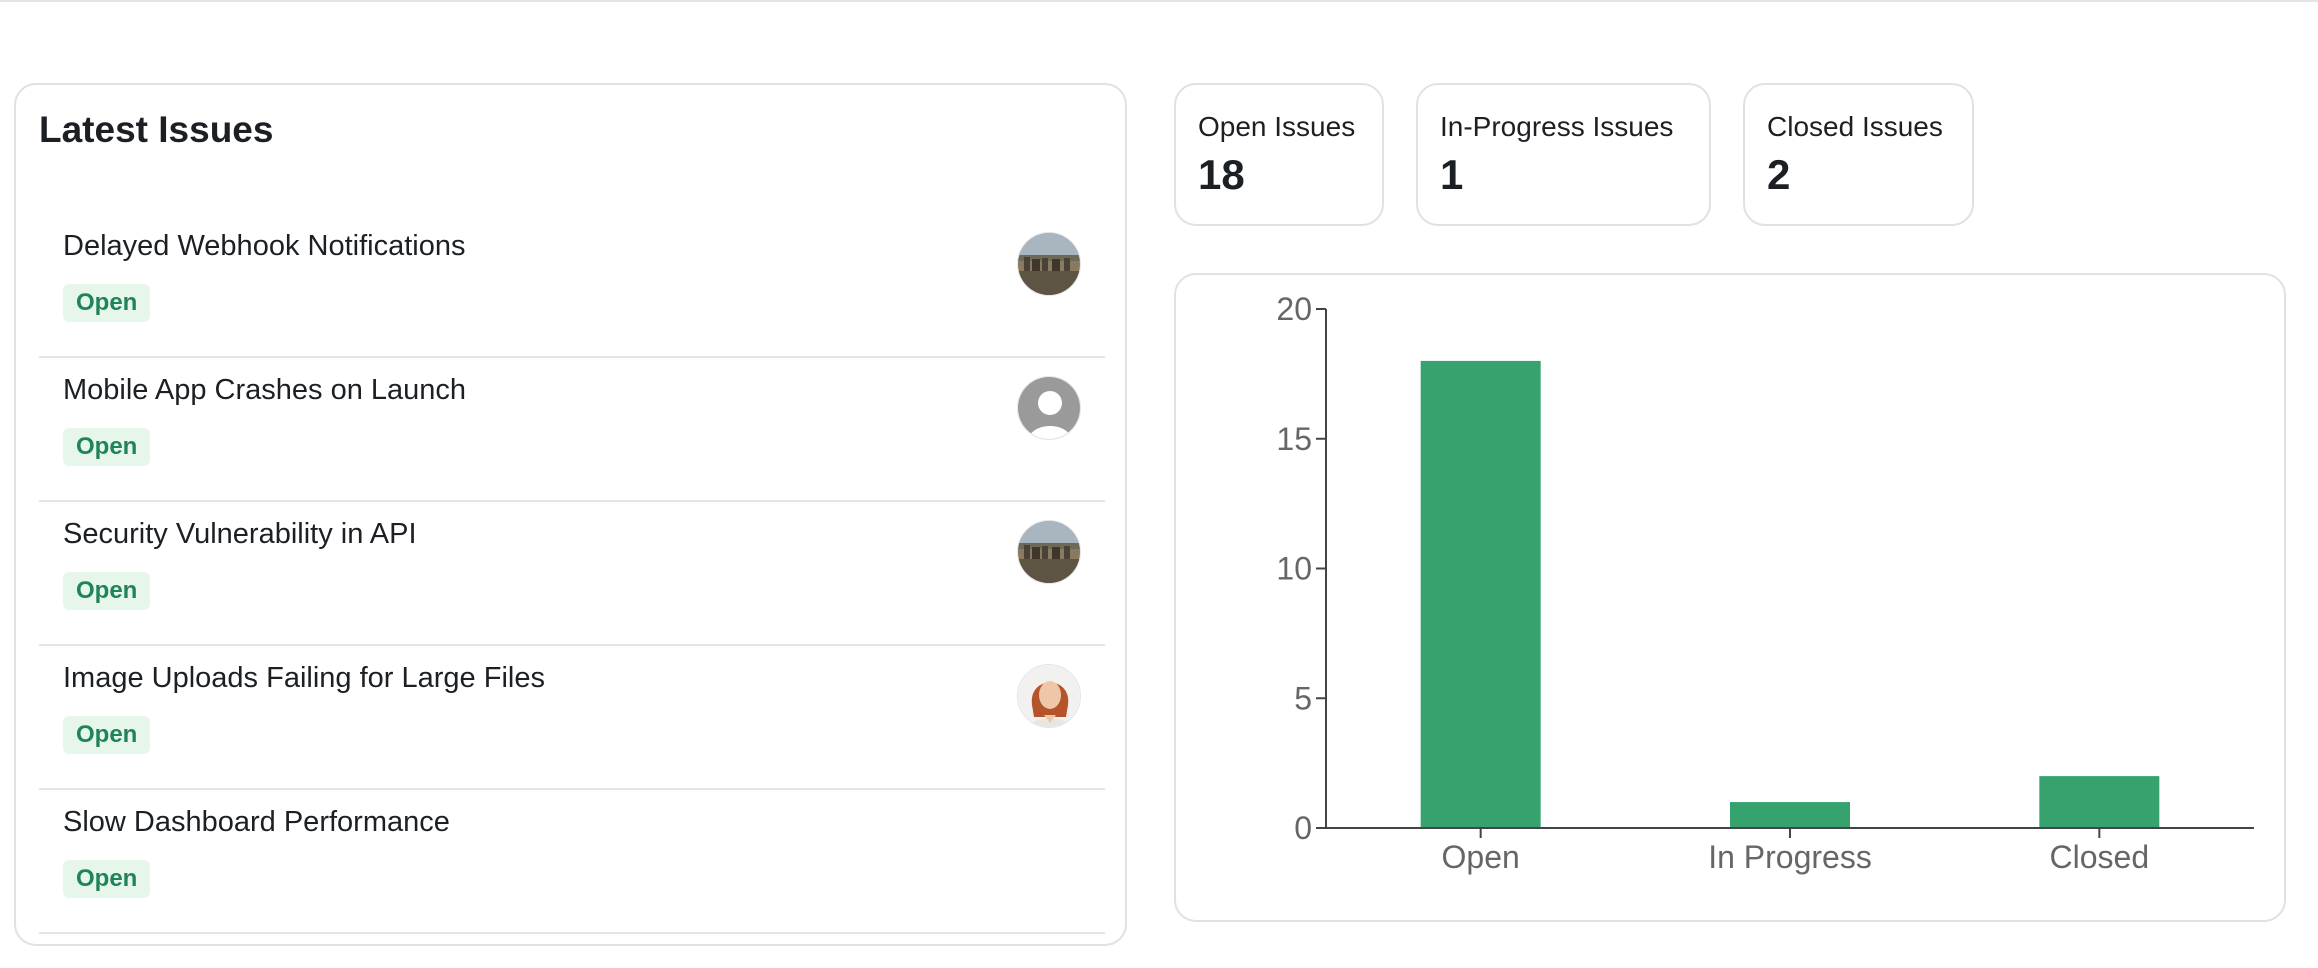 The image size is (2318, 968). Describe the element at coordinates (1563, 154) in the screenshot. I see `in-progress-issues-stat-card: In-Progress Issues 1` at that location.